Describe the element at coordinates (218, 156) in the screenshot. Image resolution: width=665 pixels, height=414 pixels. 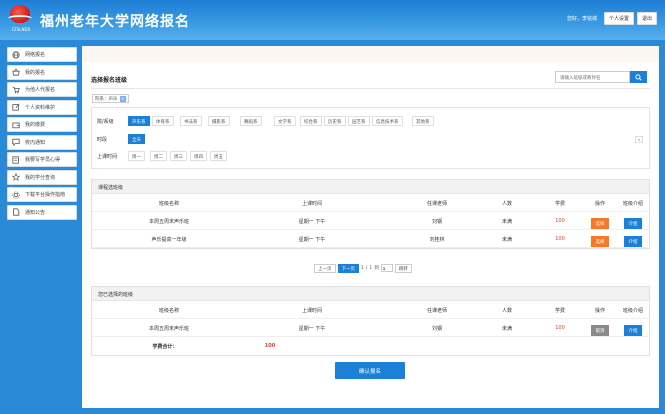
I see `week-option: 周五` at that location.